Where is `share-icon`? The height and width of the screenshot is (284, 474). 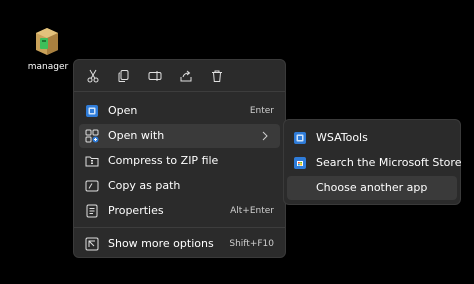 share-icon is located at coordinates (186, 76).